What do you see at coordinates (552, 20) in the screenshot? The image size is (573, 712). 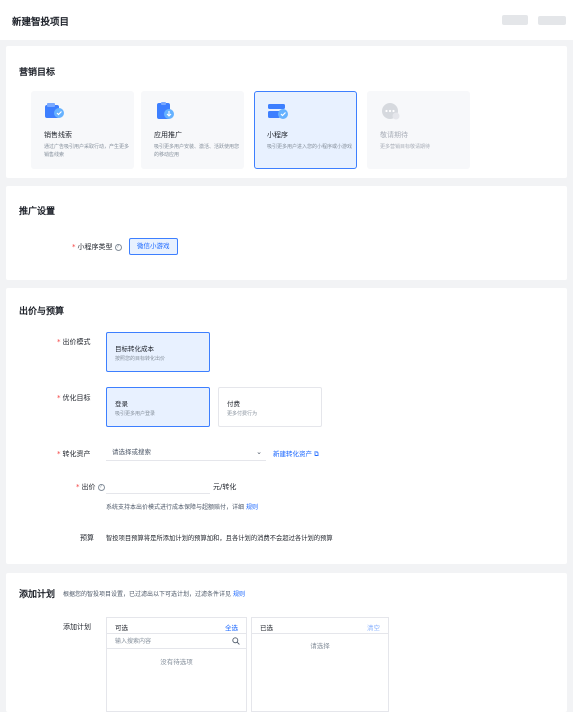 I see `account-info-blurred` at bounding box center [552, 20].